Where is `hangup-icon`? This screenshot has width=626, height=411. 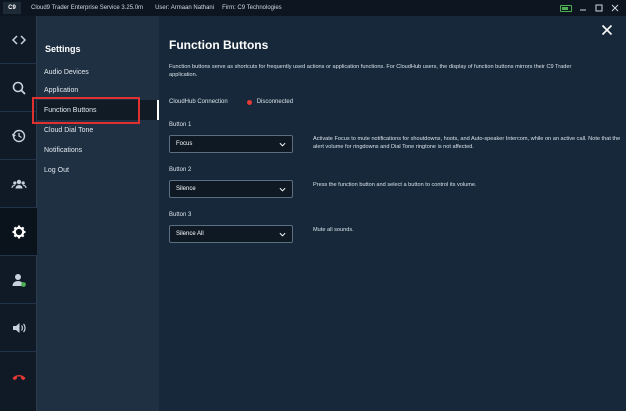
hangup-icon is located at coordinates (18, 376).